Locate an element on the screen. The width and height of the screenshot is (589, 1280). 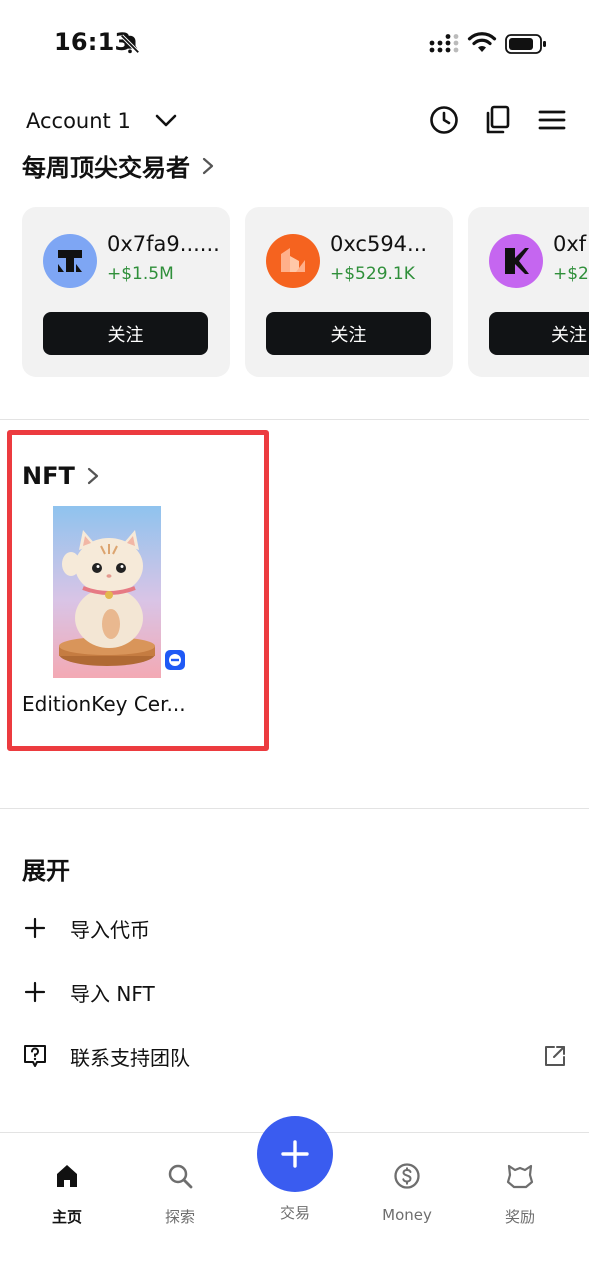
chevron-down-icon is located at coordinates (166, 120).